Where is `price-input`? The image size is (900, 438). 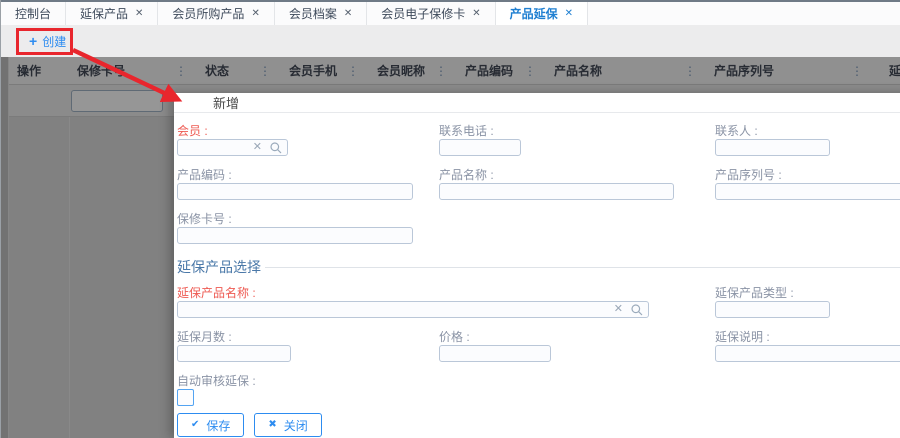
price-input is located at coordinates (495, 353).